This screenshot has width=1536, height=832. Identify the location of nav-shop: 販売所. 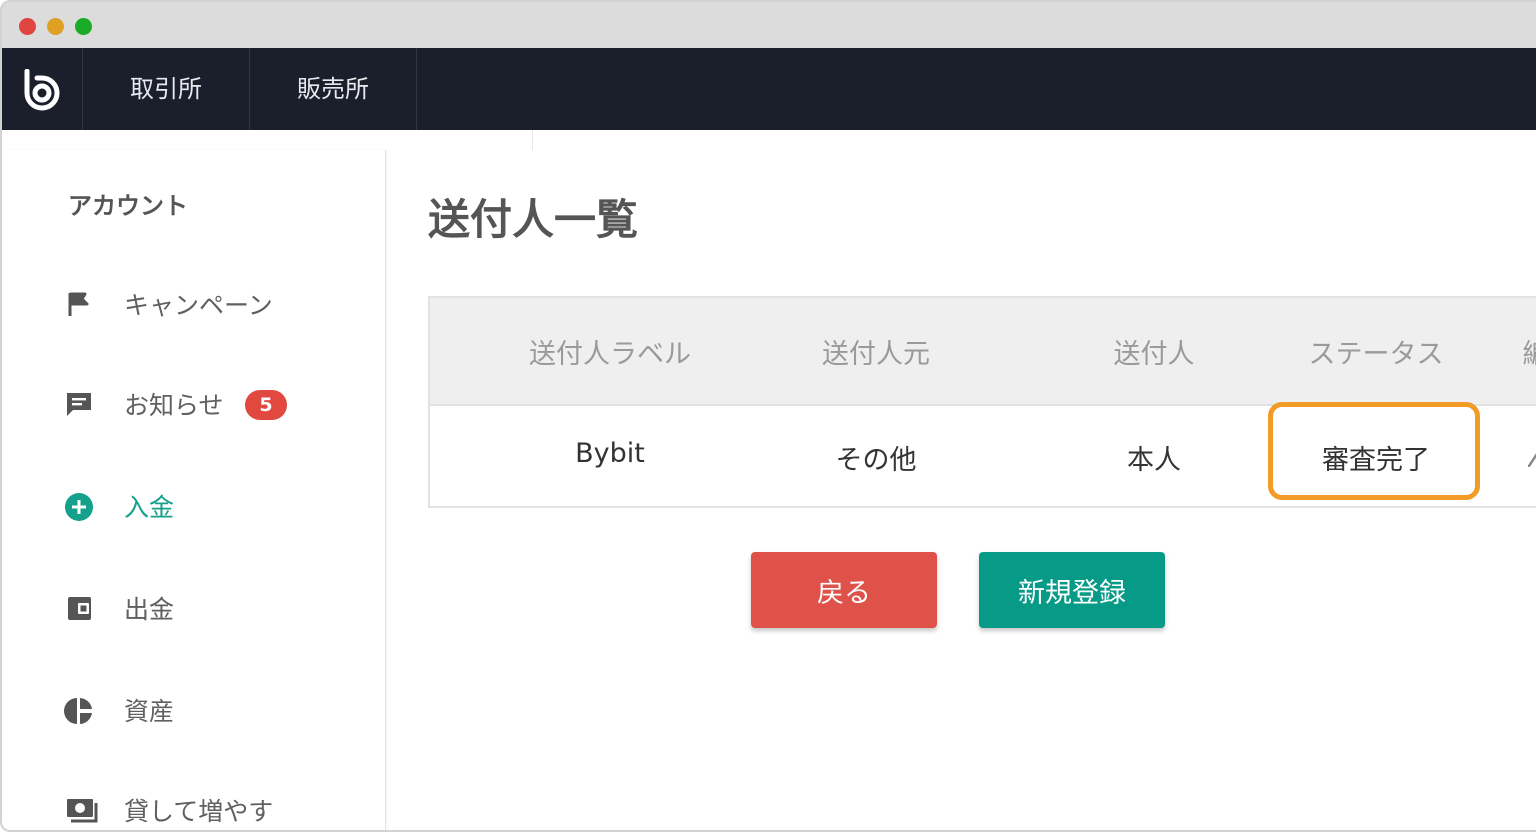
(333, 89).